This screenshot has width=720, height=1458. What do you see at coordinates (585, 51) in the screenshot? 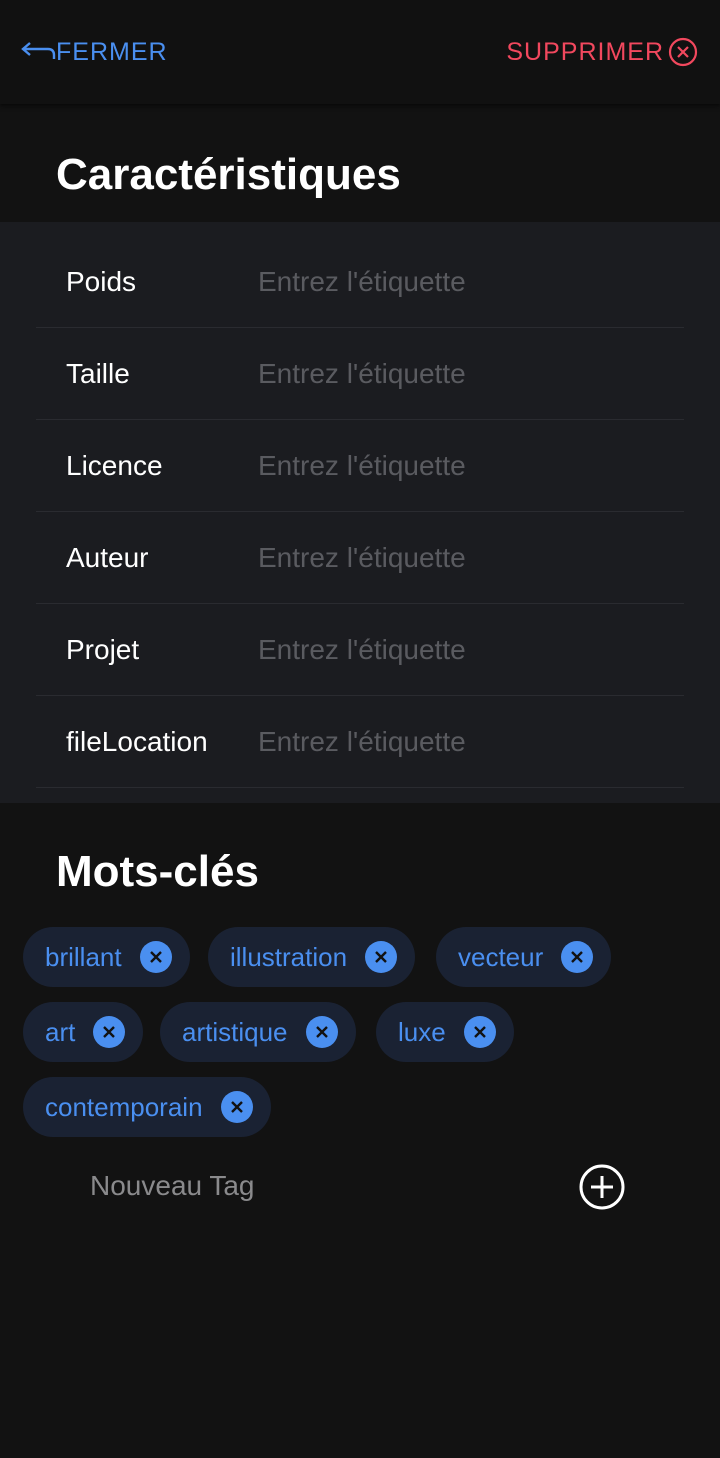
I see `delete-label: SUPPRIMER` at bounding box center [585, 51].